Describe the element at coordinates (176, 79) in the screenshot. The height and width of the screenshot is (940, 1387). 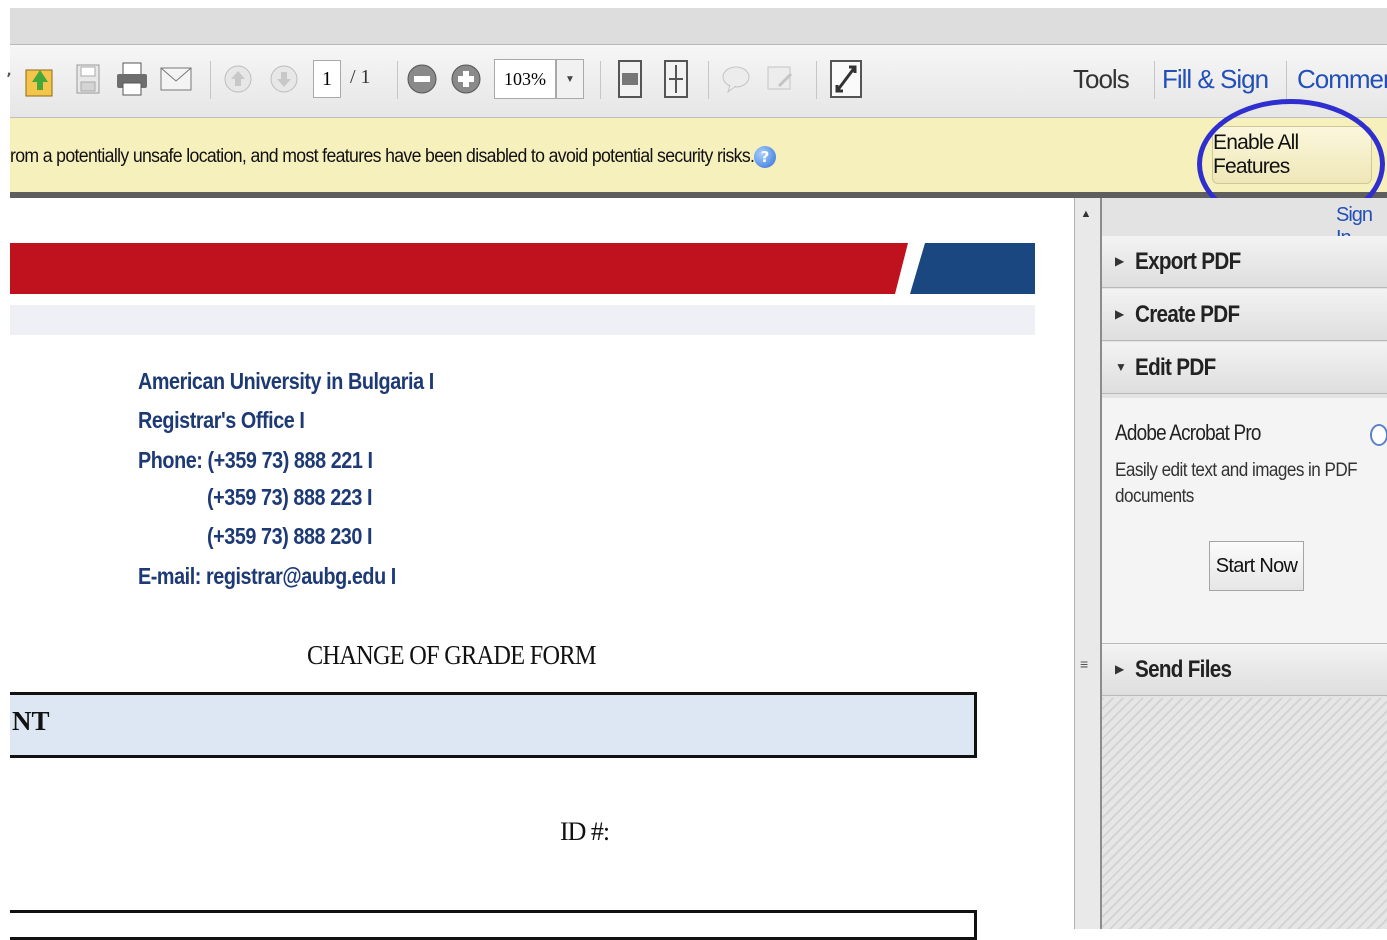
I see `email-icon` at that location.